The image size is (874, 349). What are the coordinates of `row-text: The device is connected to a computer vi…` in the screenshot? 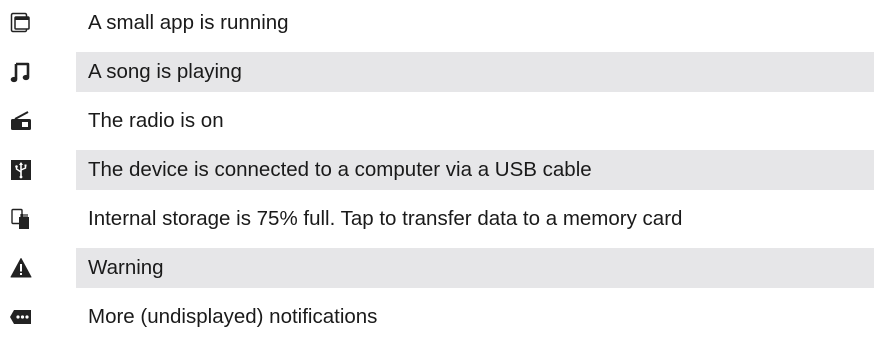 It's located at (475, 170).